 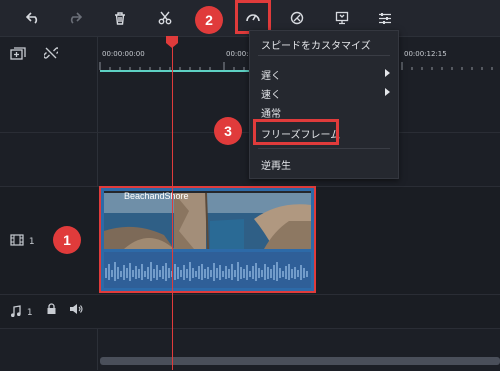 What do you see at coordinates (165, 18) in the screenshot?
I see `cut-icon` at bounding box center [165, 18].